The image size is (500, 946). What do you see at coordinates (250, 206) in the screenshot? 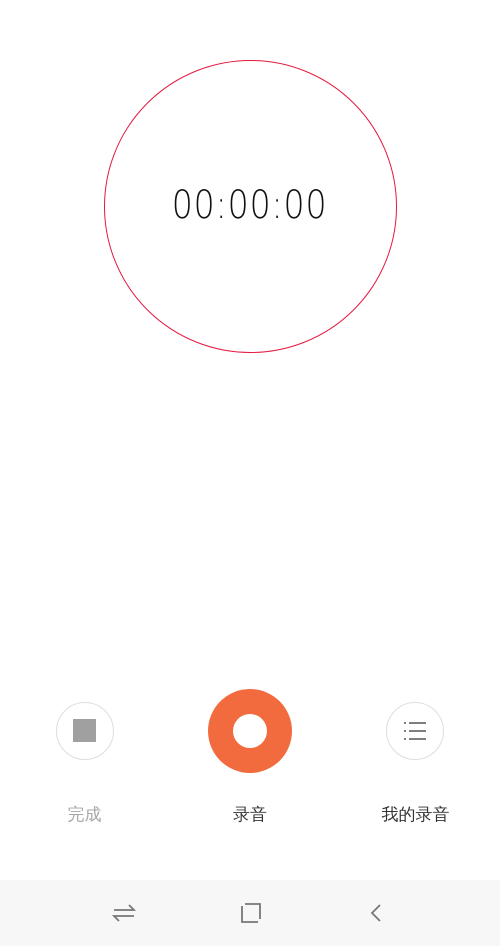
I see `timer-display: 00:00:00` at bounding box center [250, 206].